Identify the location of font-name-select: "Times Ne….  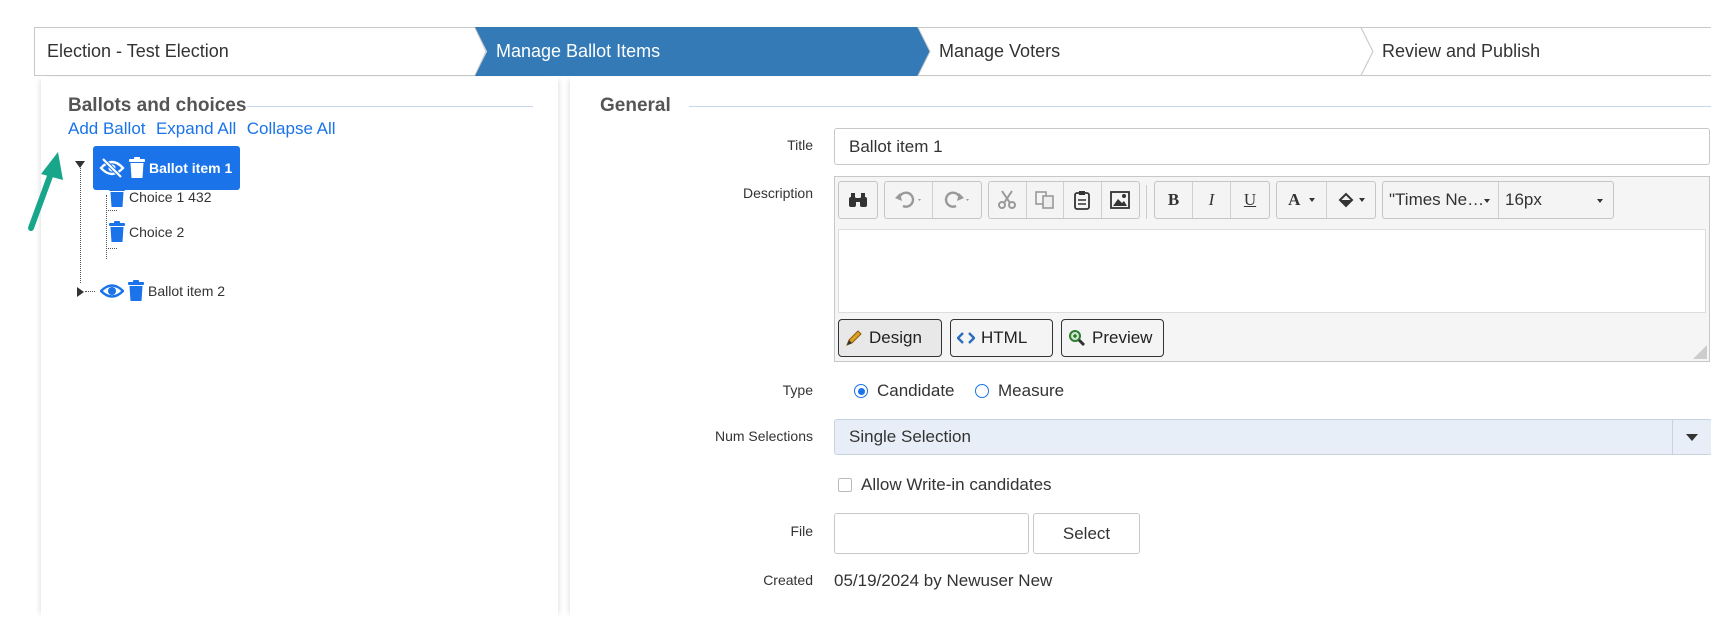
(1441, 200).